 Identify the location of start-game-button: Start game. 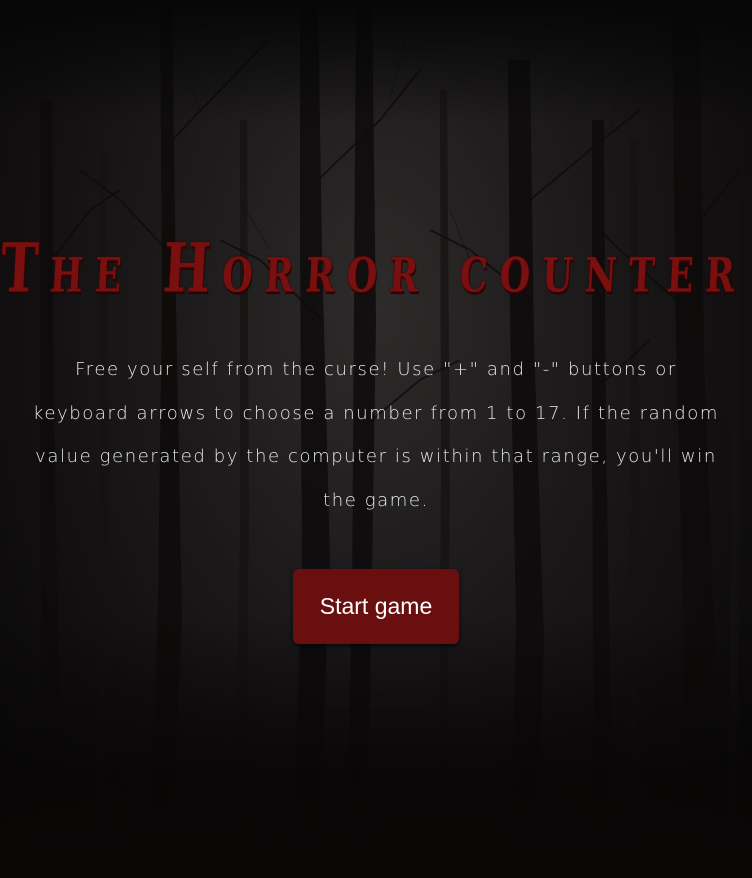
(376, 606).